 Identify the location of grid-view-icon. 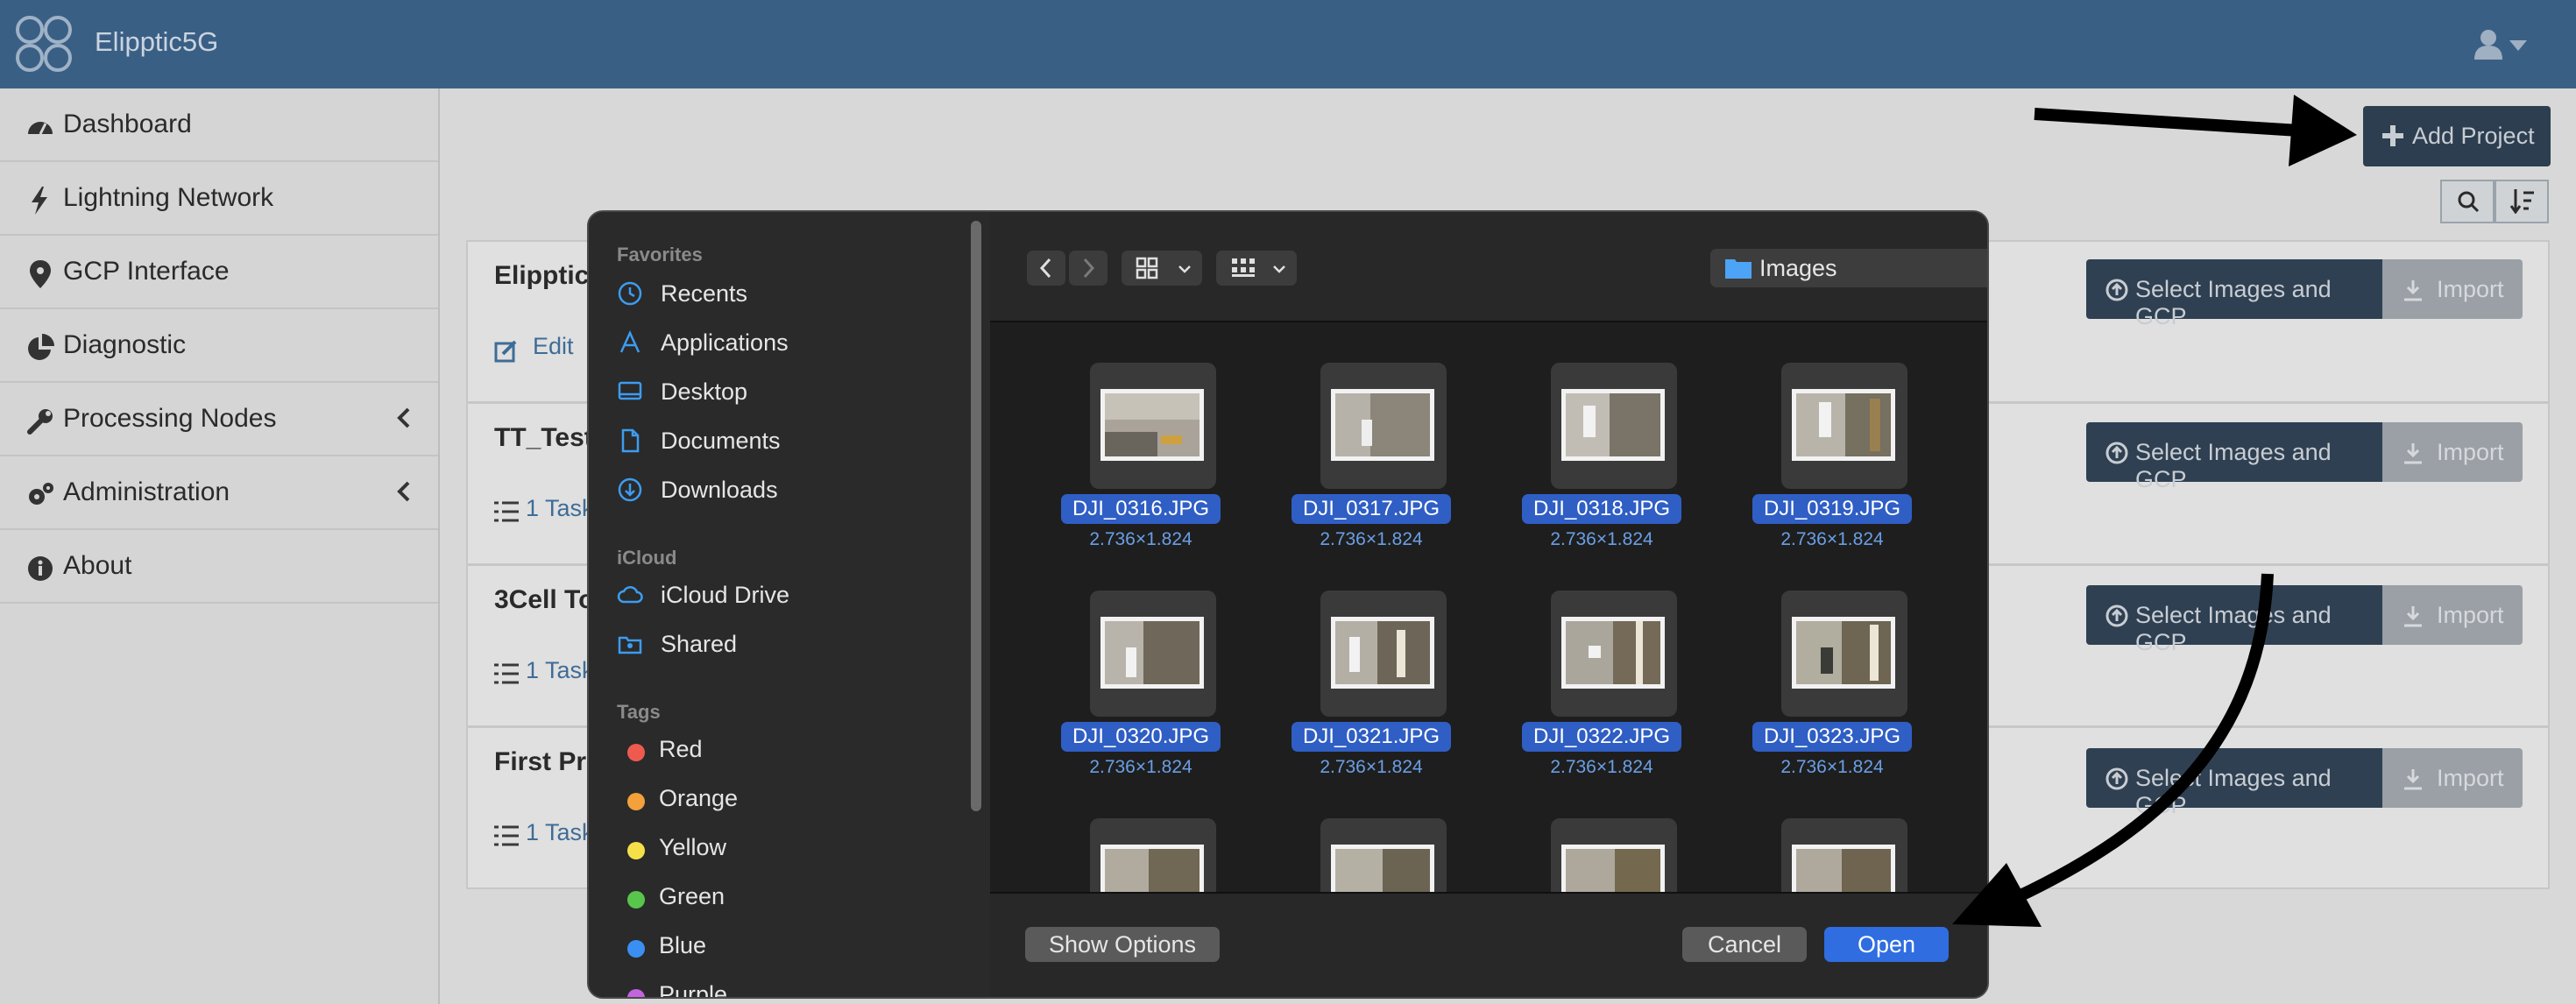
(1147, 268).